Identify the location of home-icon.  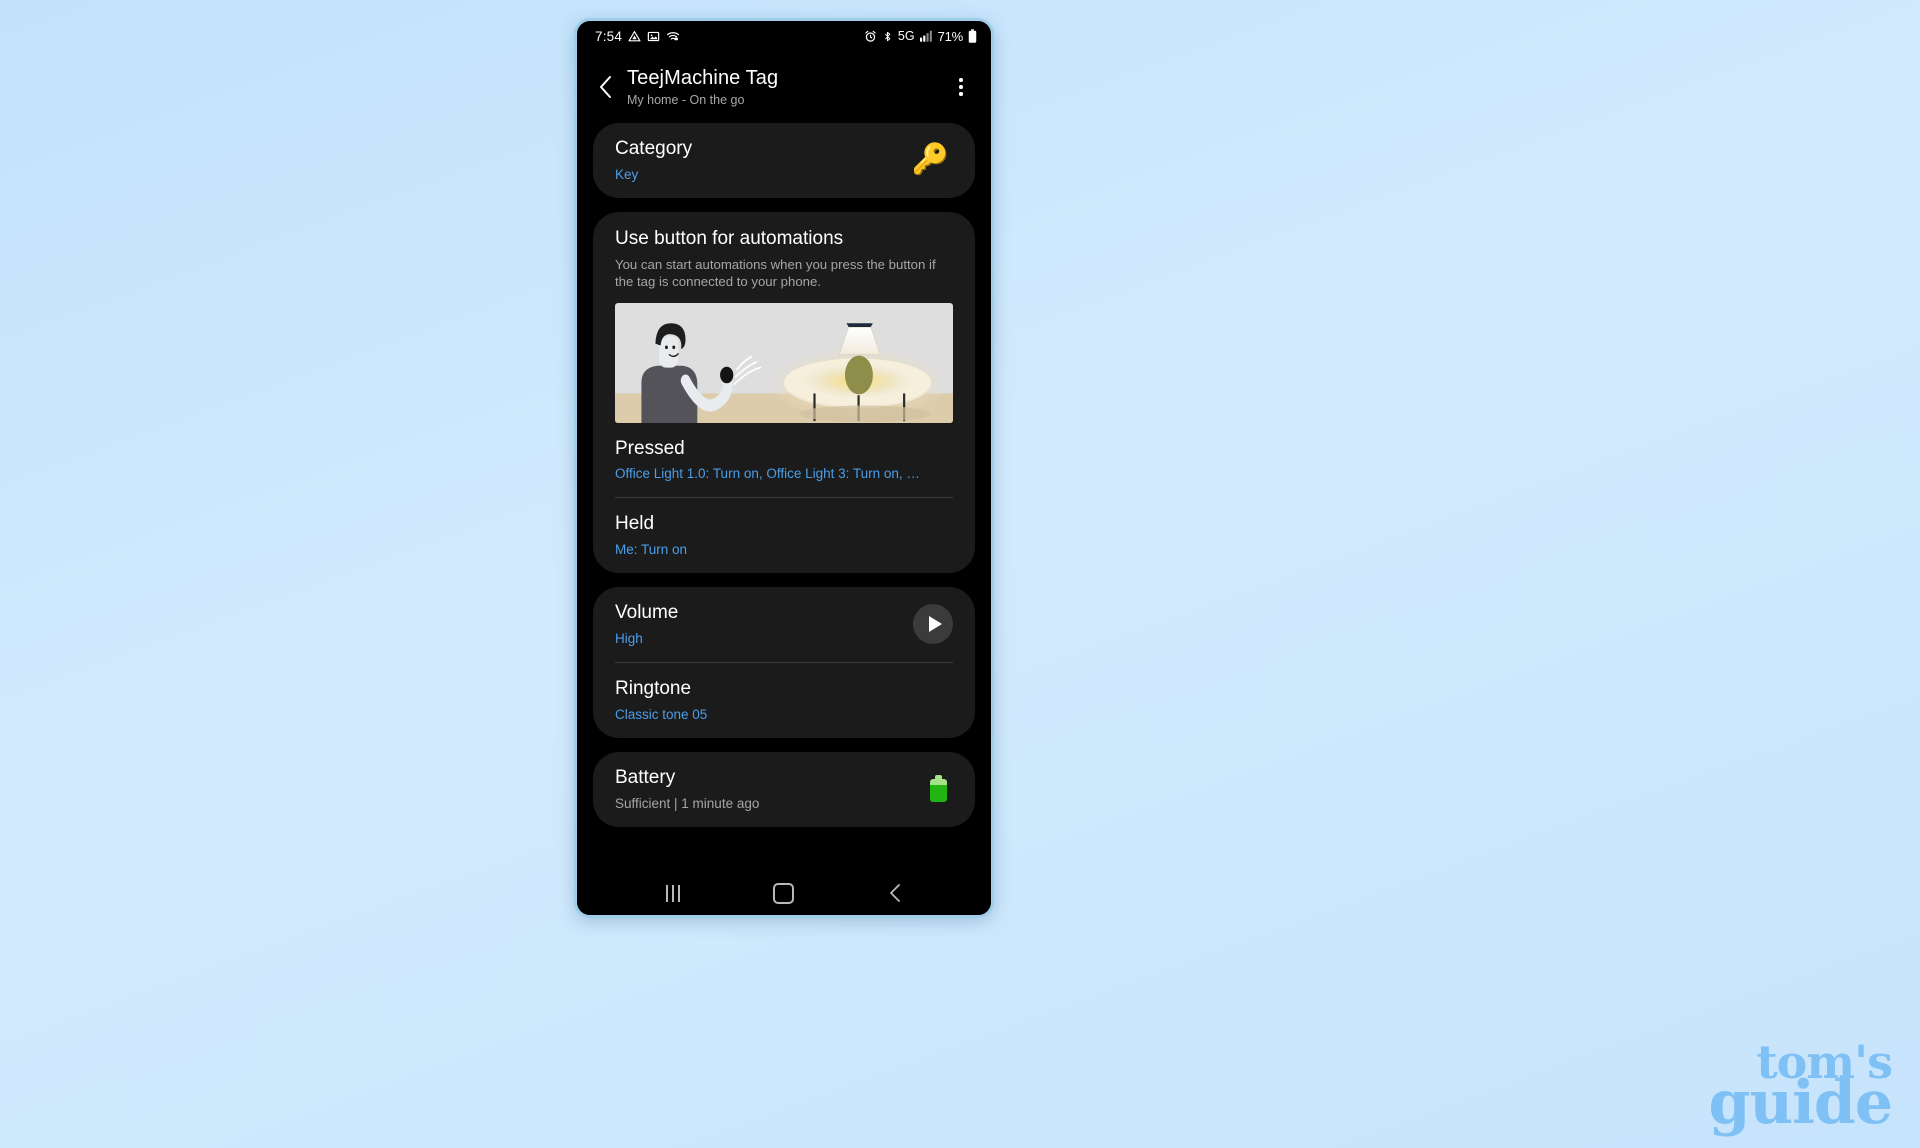
(784, 893).